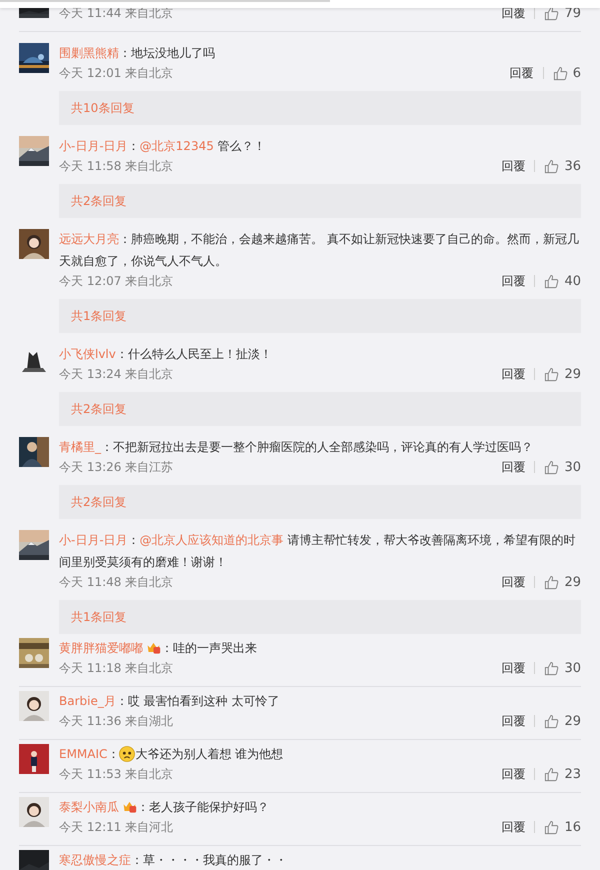 The height and width of the screenshot is (870, 600). I want to click on like-count: 36, so click(572, 166).